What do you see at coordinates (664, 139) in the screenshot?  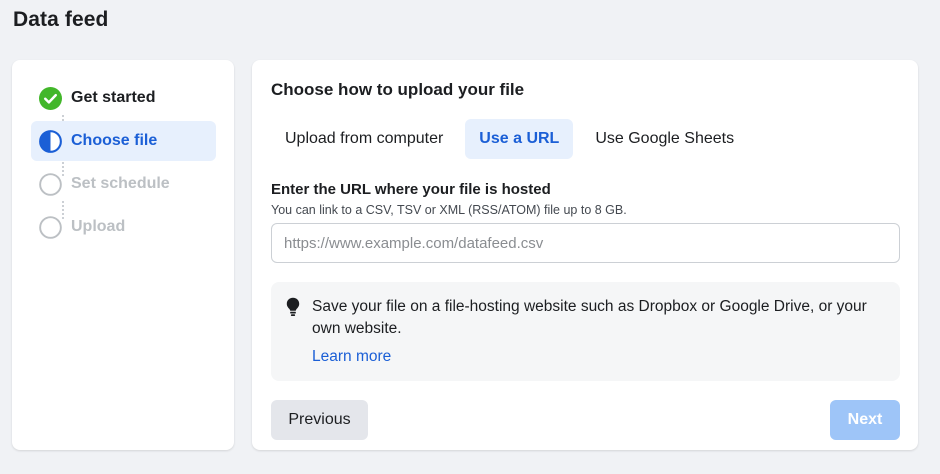 I see `tab-use-google-sheets: Use Google Sheets` at bounding box center [664, 139].